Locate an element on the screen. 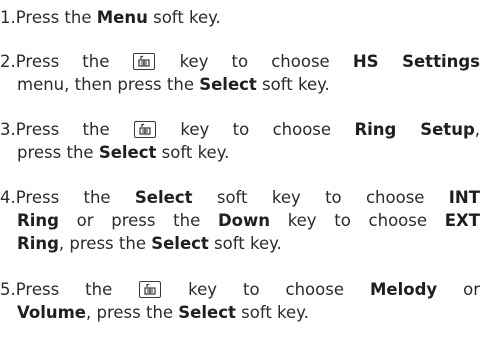 The height and width of the screenshot is (343, 490). int-ring-label-cont: Ring is located at coordinates (38, 220).